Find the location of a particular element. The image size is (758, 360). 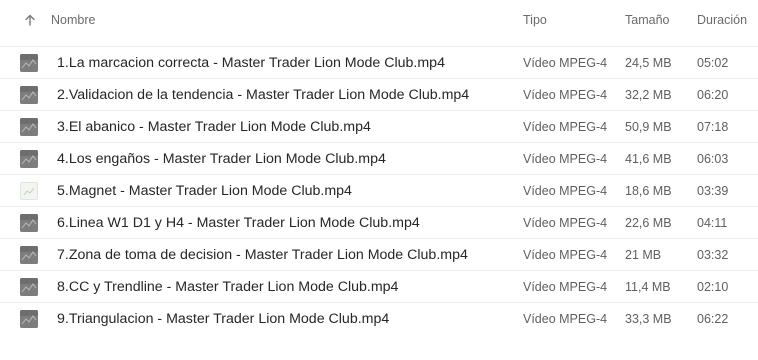

file-duration: 04:11 is located at coordinates (712, 223).